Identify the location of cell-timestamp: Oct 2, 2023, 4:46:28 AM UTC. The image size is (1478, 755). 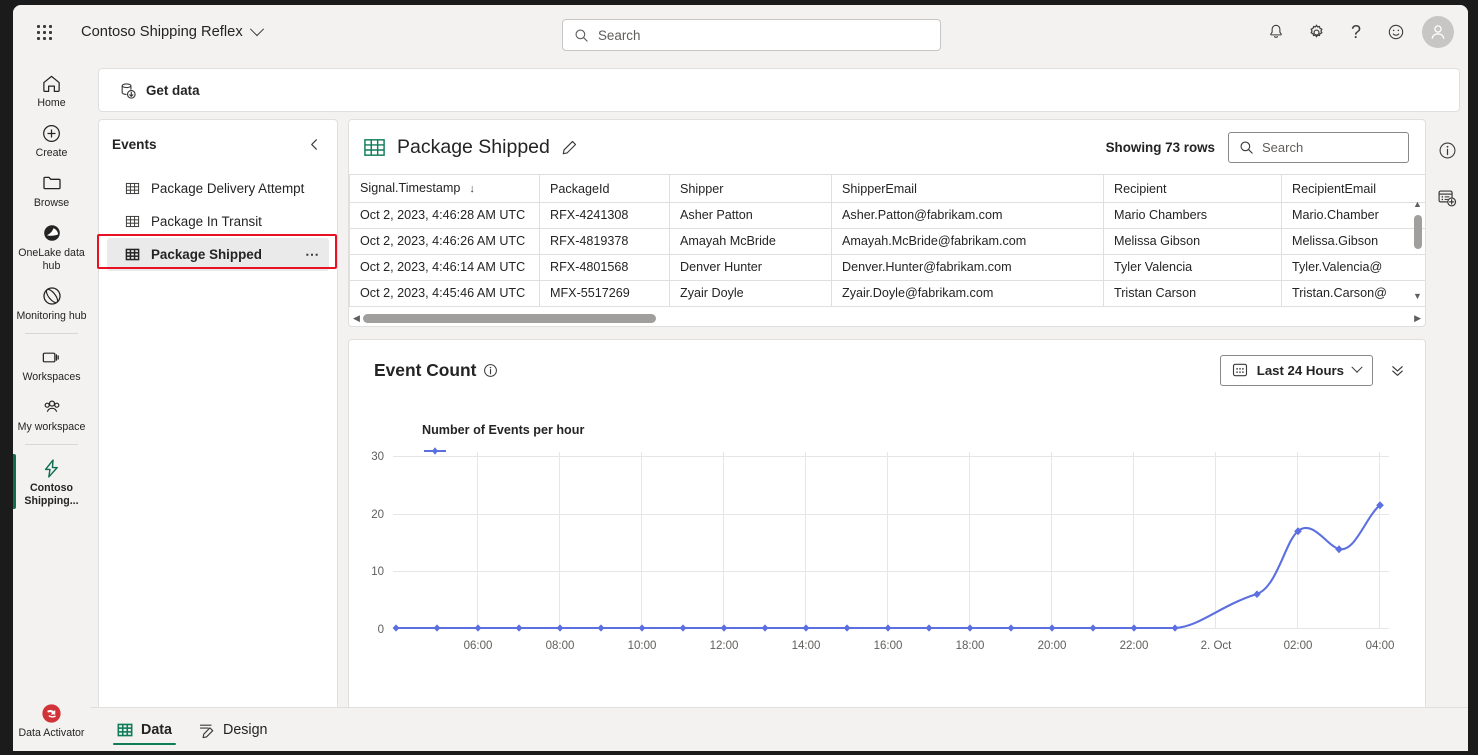
(444, 215).